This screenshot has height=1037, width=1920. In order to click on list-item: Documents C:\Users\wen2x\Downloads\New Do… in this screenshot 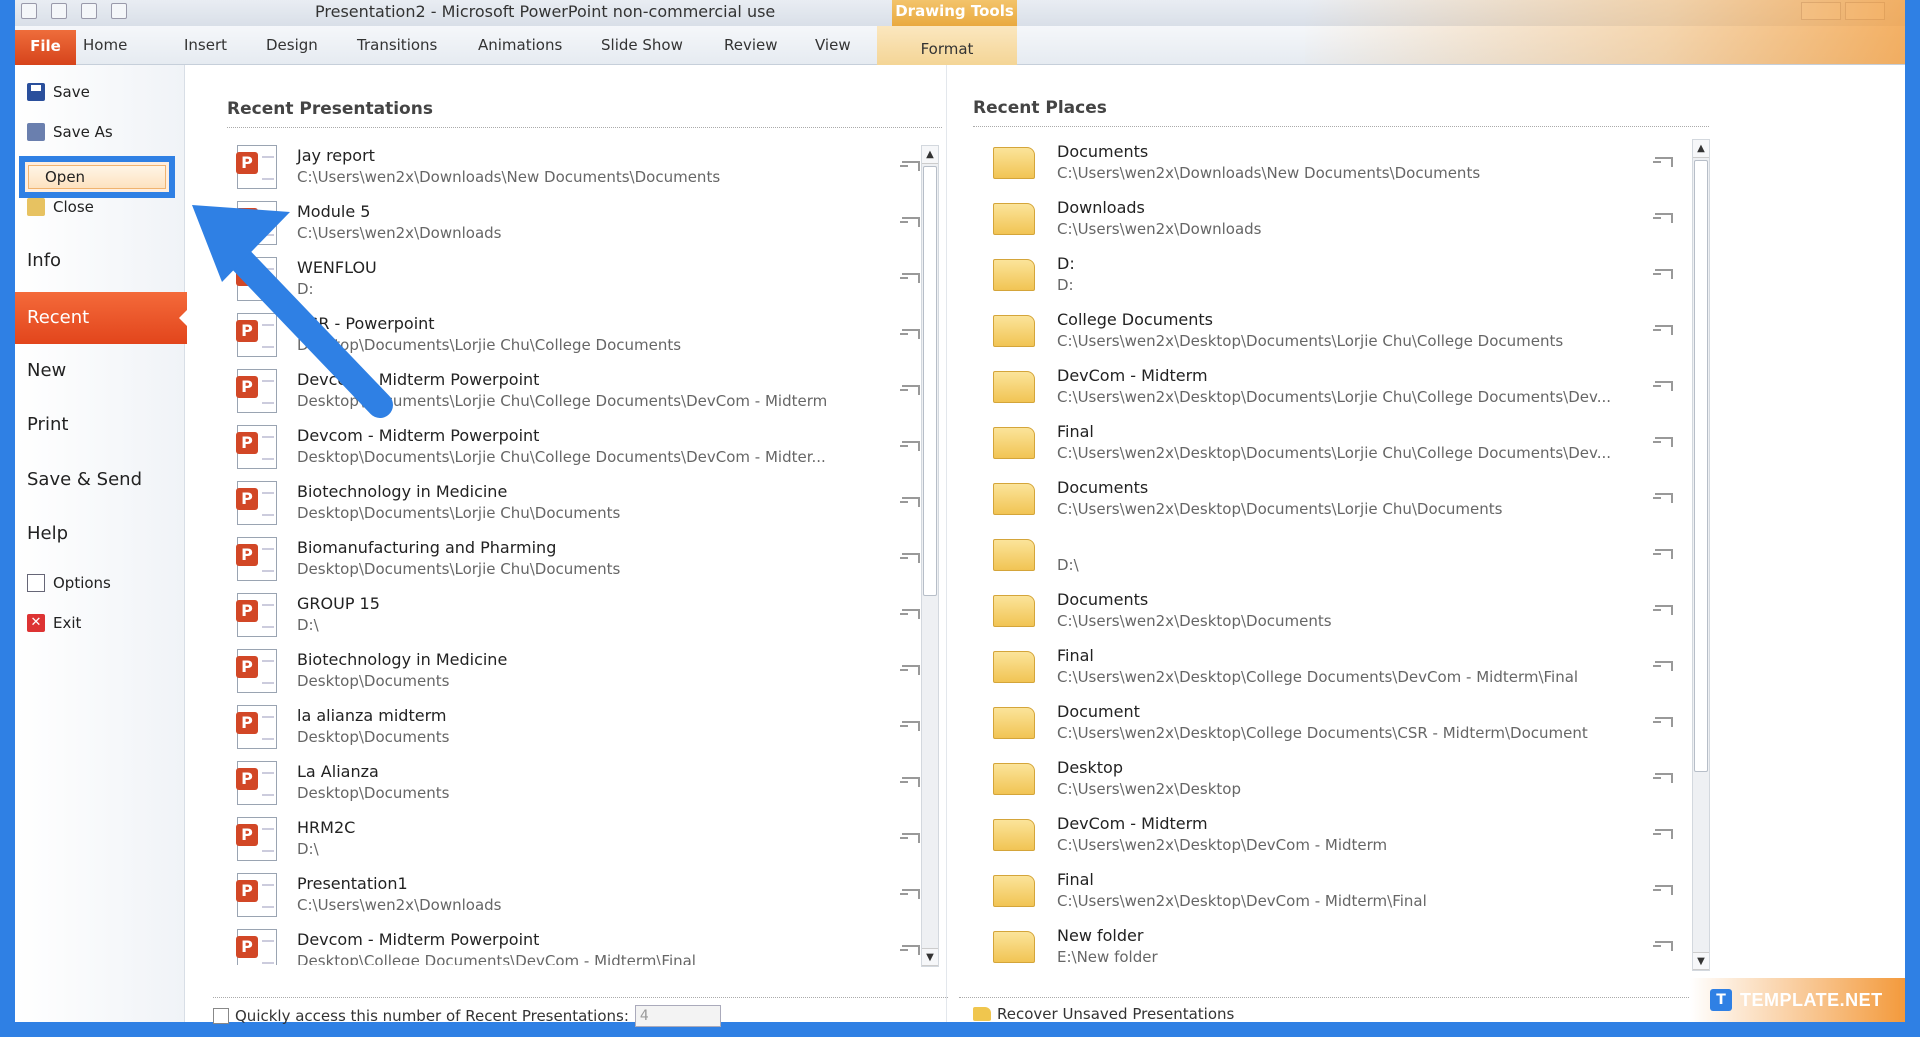, I will do `click(1331, 163)`.